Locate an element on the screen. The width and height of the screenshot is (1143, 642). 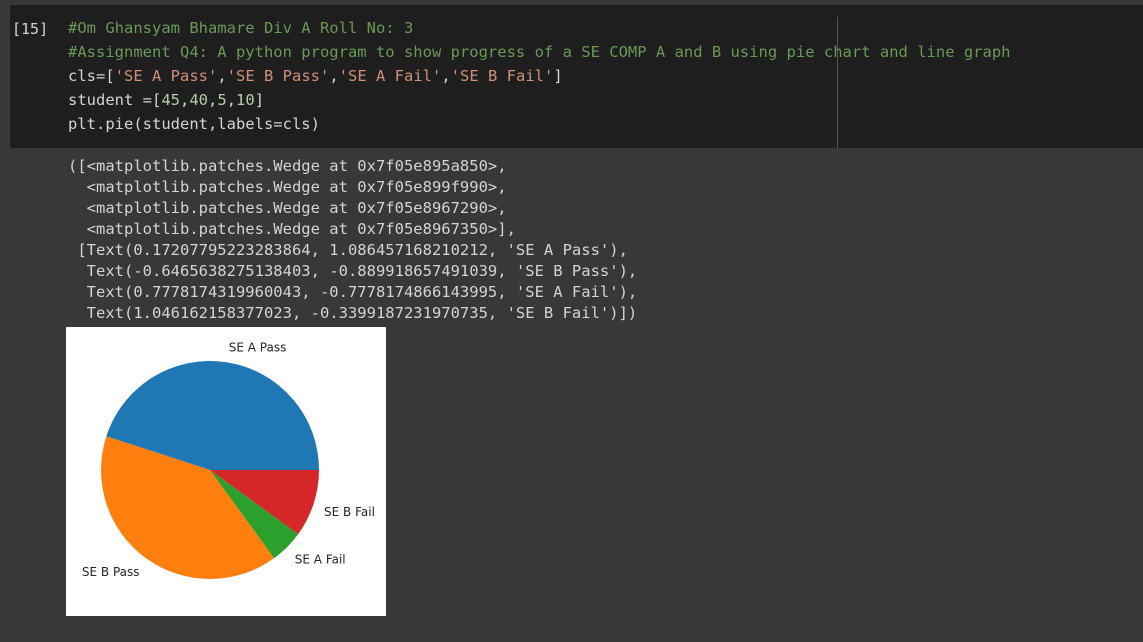
code-token: 'SE B Pass' is located at coordinates (278, 76).